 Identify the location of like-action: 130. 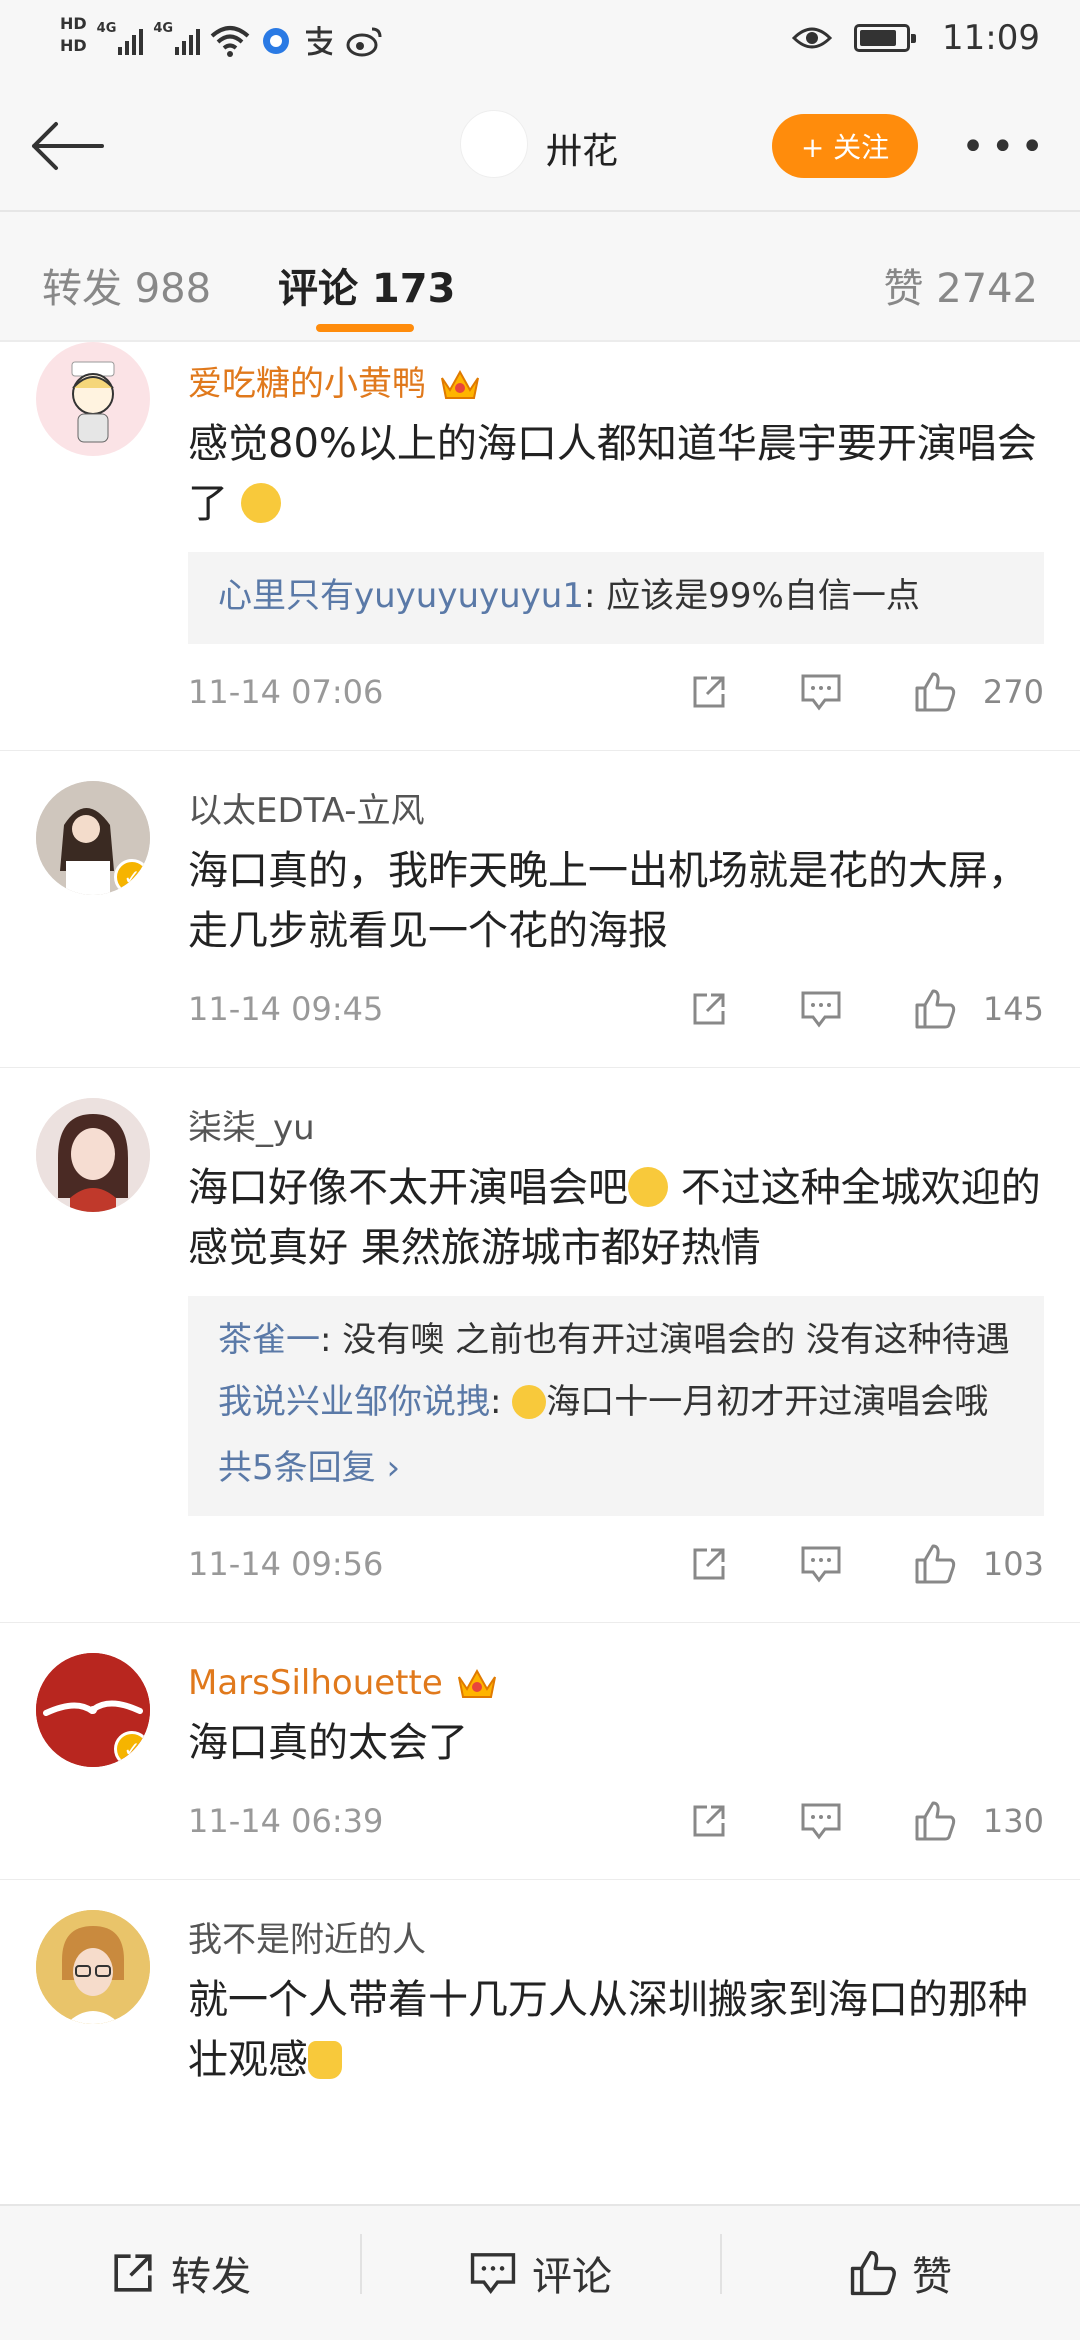
(978, 1821).